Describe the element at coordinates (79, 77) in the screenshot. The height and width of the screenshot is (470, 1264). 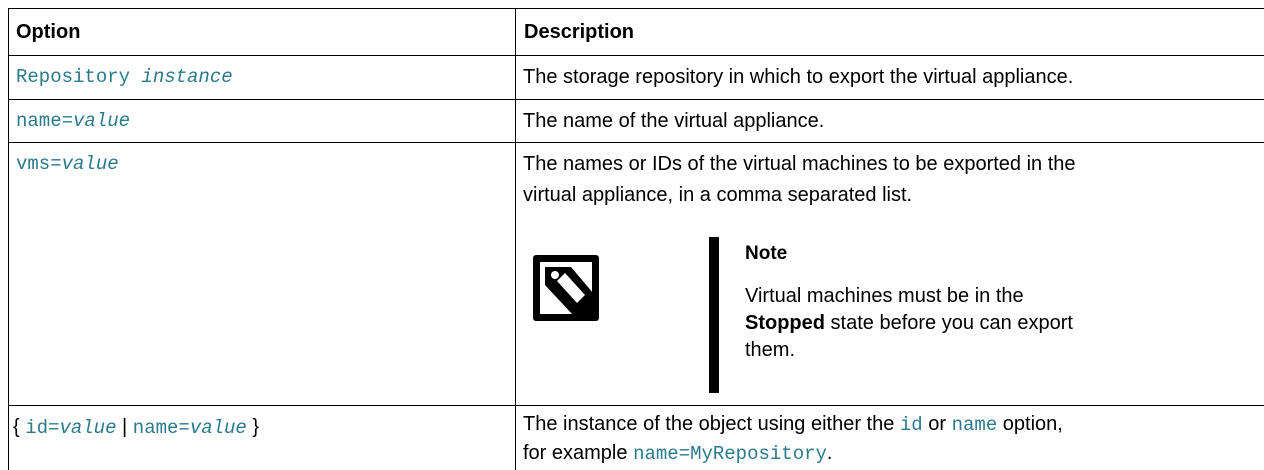
I see `option-code: Repository` at that location.